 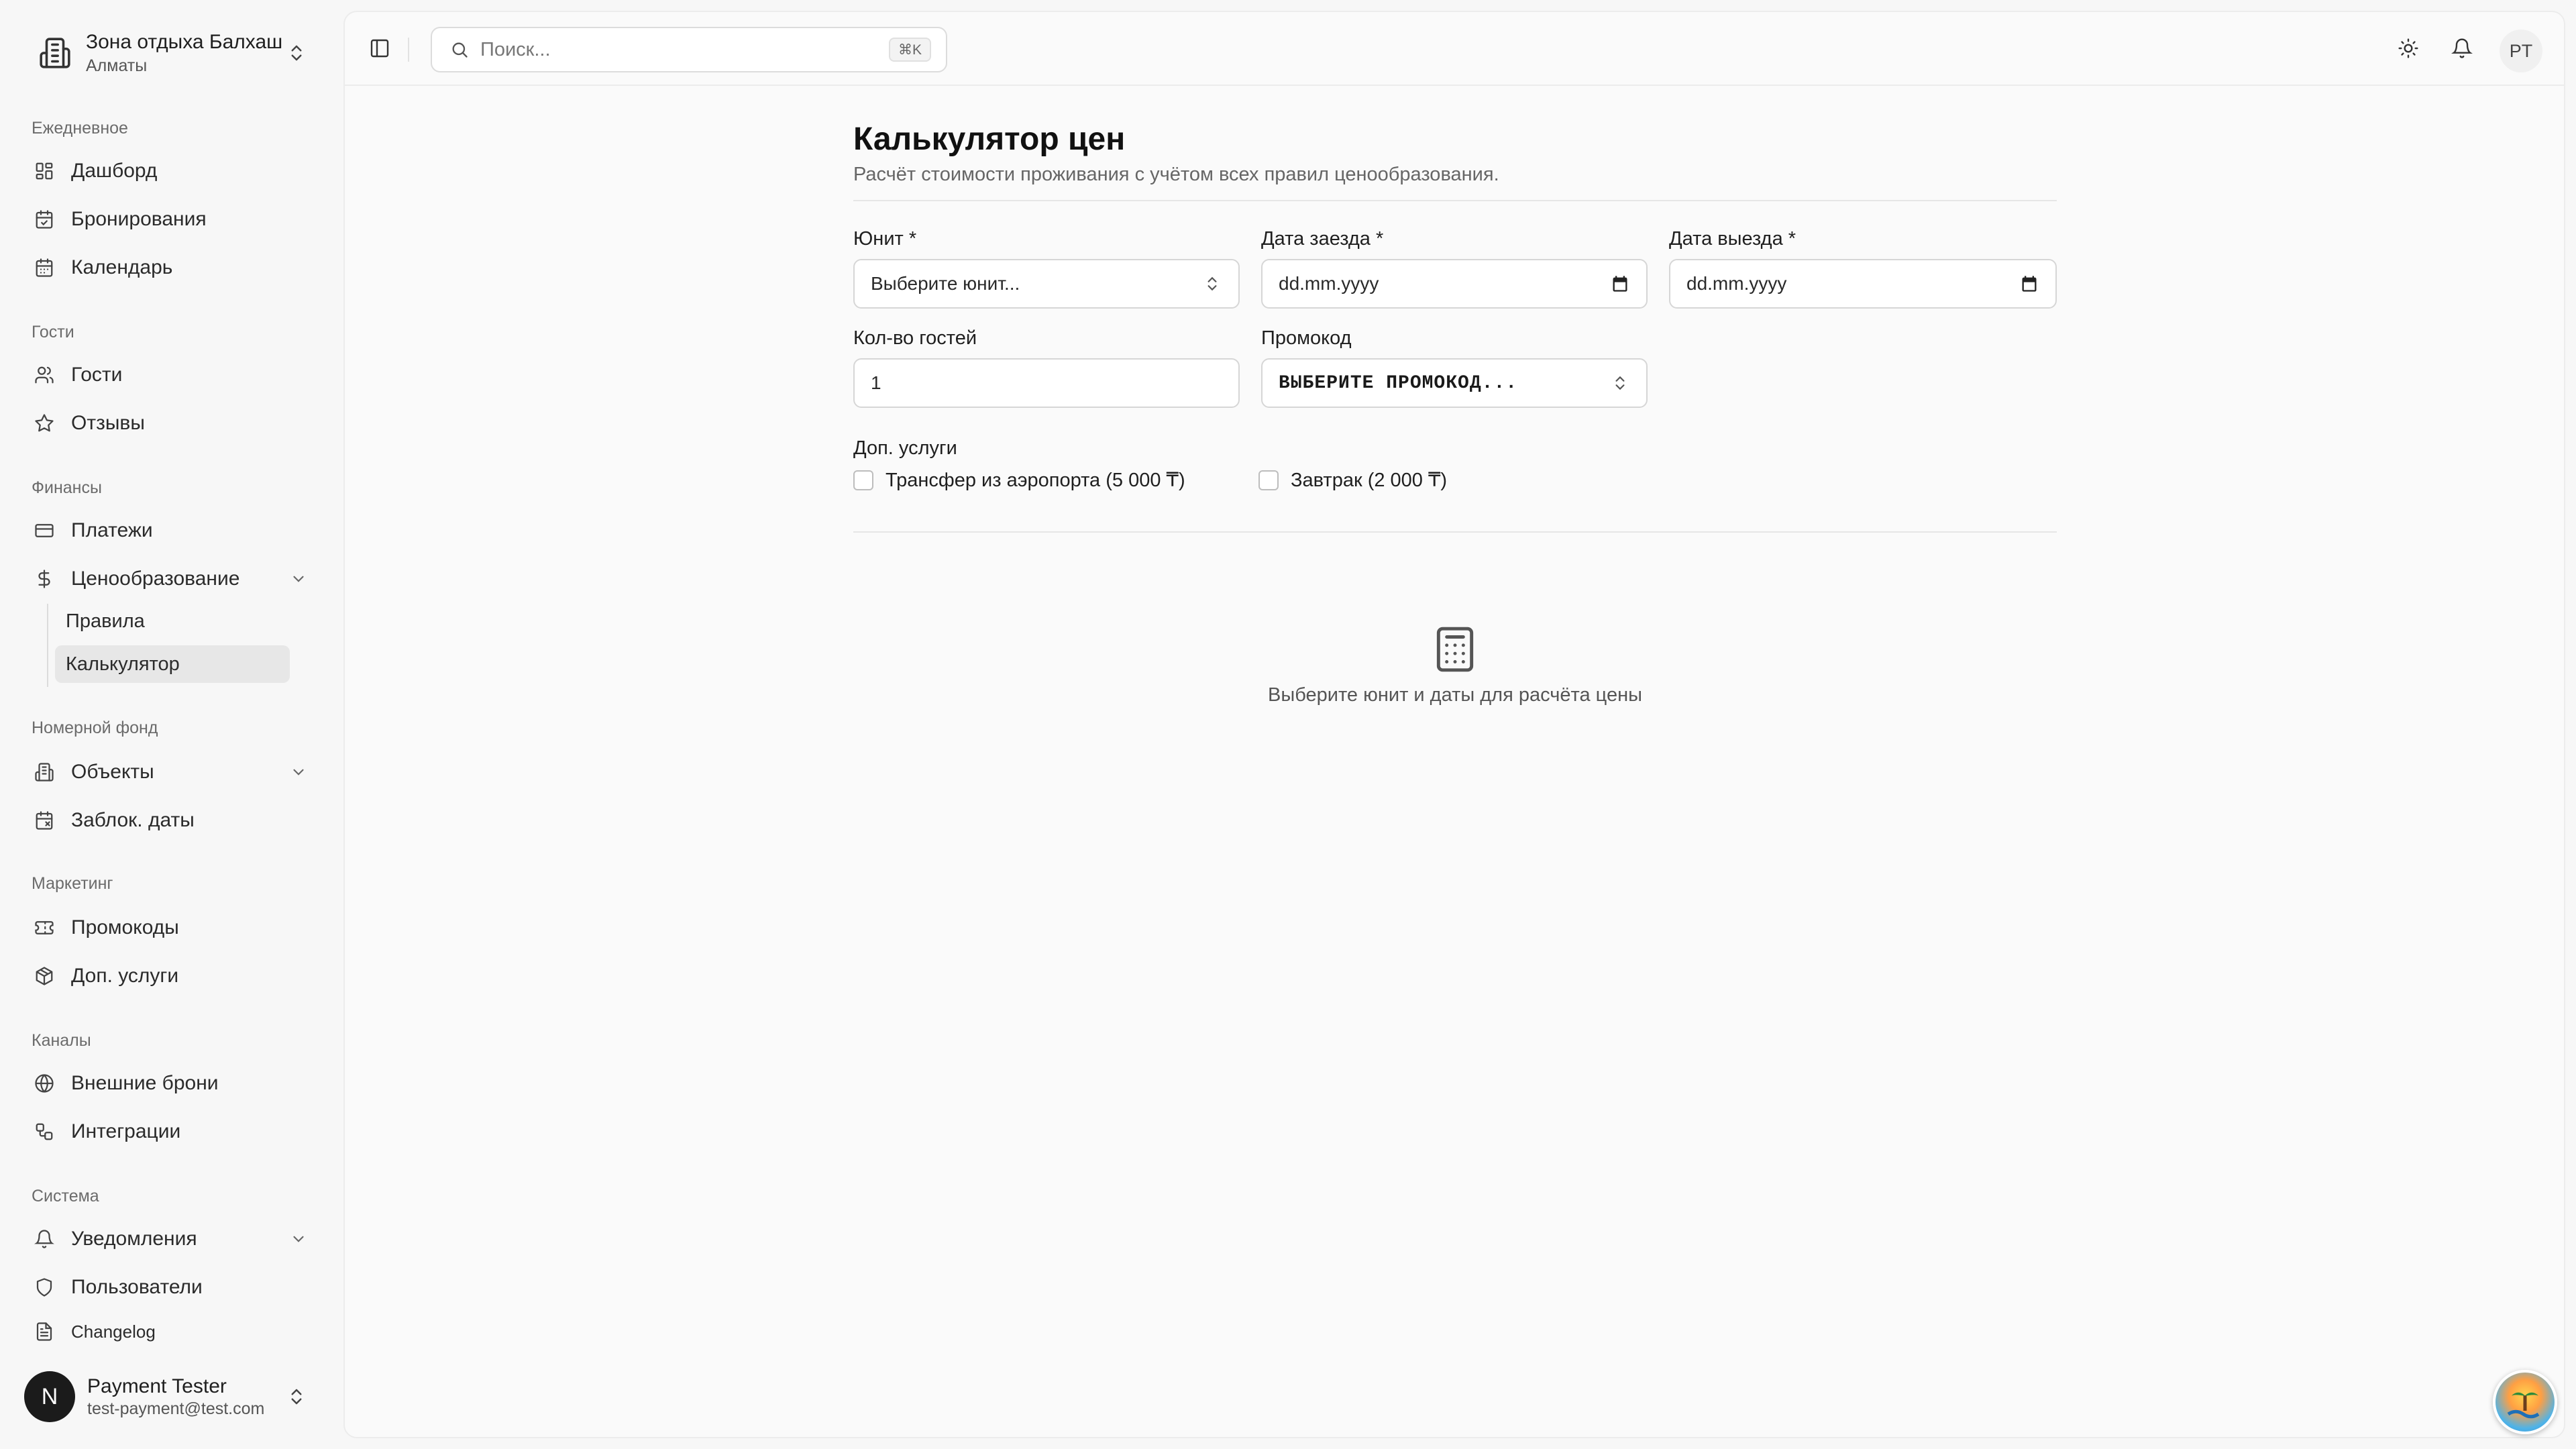 What do you see at coordinates (171, 820) in the screenshot?
I see `nav-item-blocked-dates: Заблок. даты` at bounding box center [171, 820].